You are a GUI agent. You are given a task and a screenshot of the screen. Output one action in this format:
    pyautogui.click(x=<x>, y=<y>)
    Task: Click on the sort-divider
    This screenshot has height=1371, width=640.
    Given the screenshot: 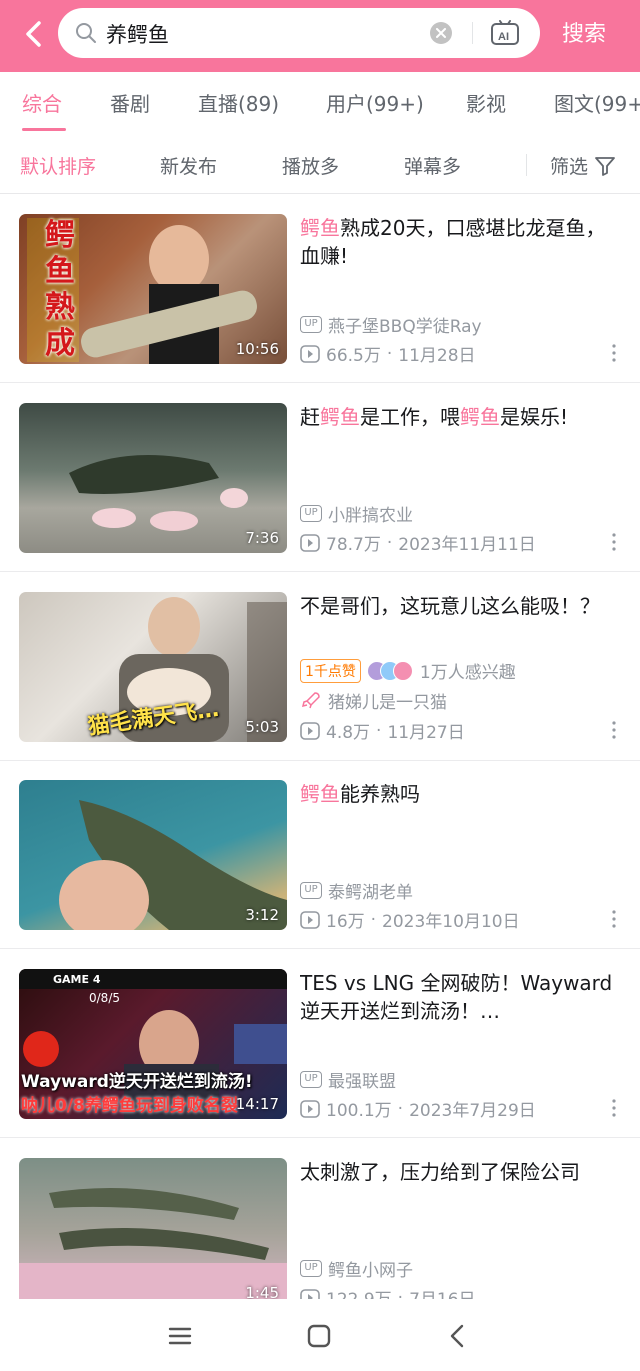 What is the action you would take?
    pyautogui.click(x=526, y=165)
    